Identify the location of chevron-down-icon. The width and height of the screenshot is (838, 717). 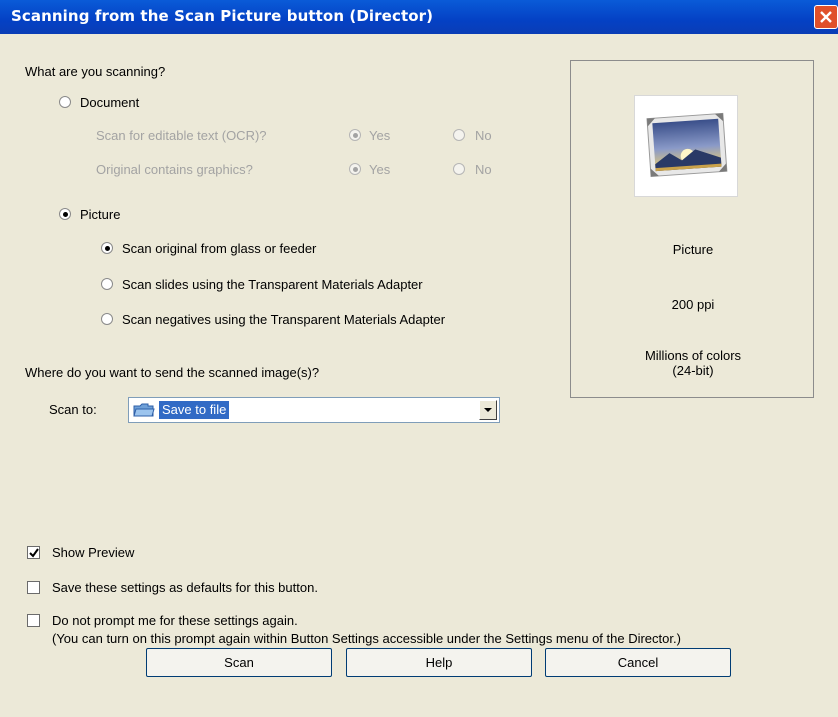
(488, 410).